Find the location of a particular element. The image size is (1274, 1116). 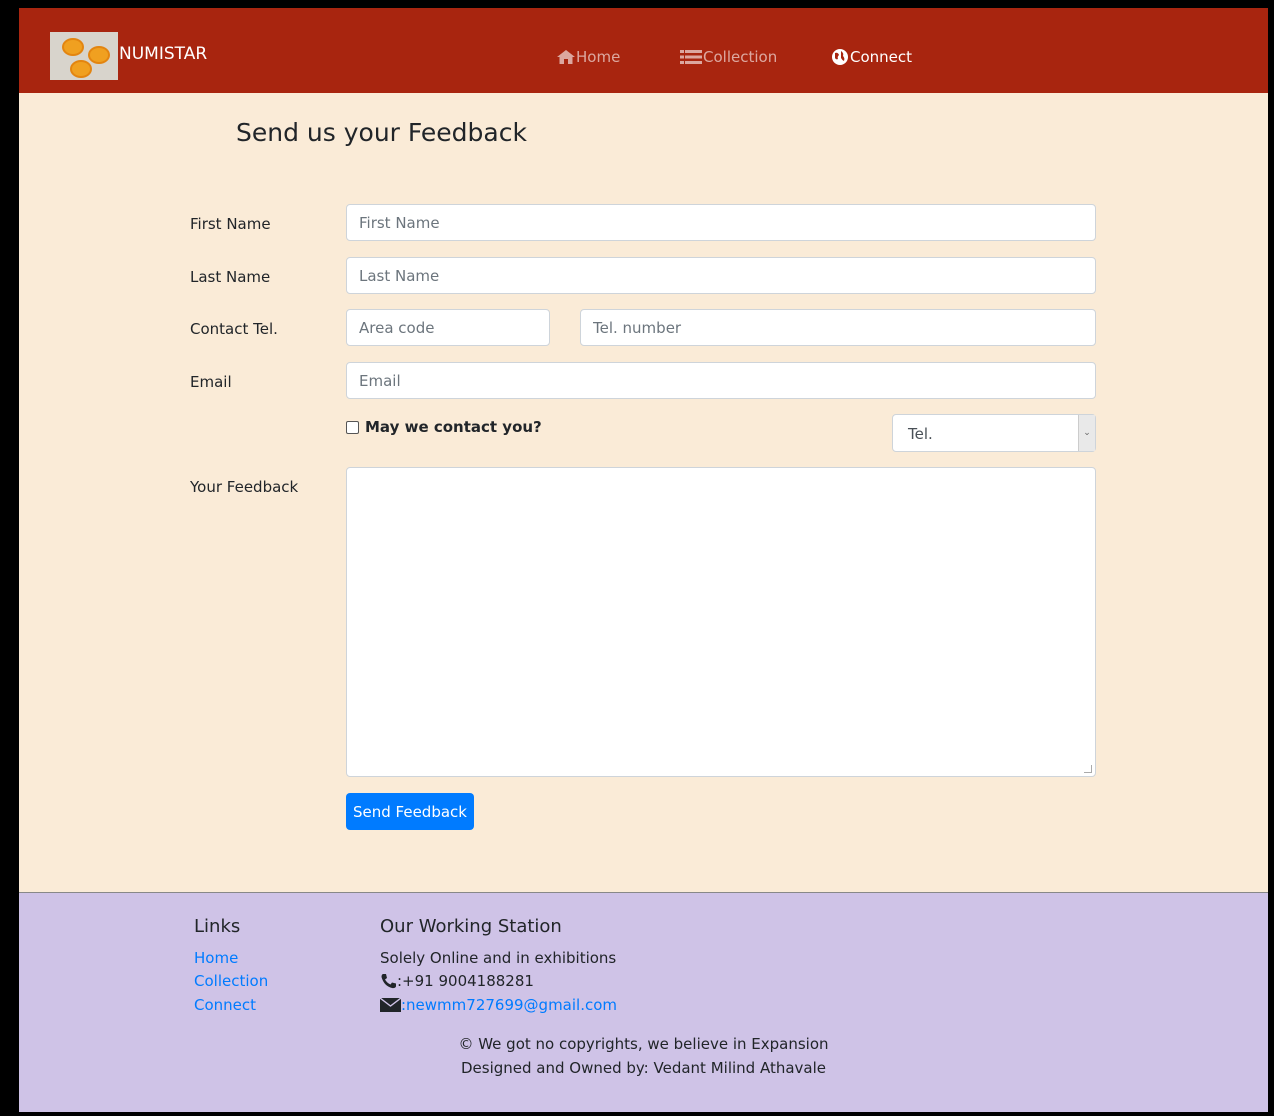

nav-home: Home is located at coordinates (588, 57).